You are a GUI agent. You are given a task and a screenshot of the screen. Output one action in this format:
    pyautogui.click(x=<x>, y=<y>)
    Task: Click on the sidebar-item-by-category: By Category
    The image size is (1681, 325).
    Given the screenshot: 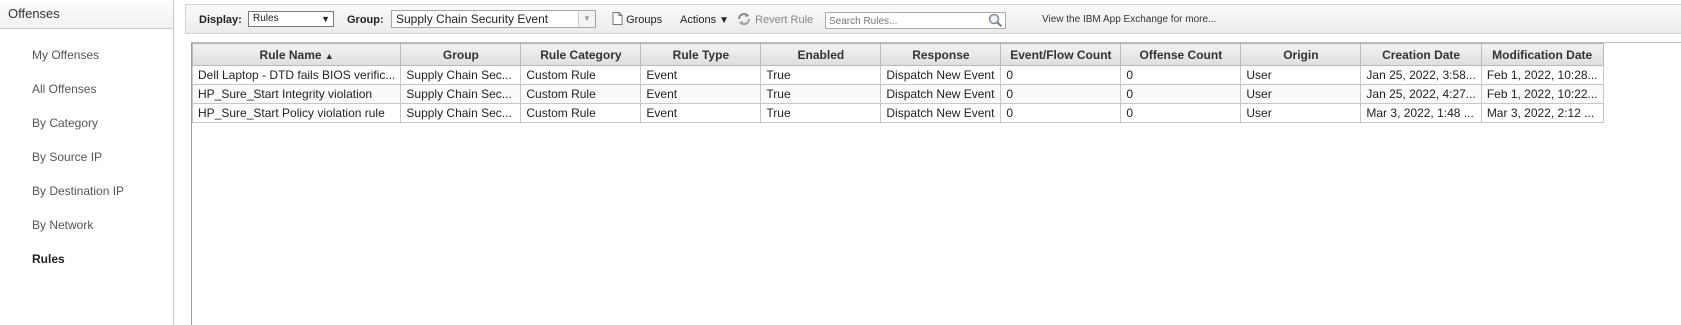 What is the action you would take?
    pyautogui.click(x=65, y=123)
    